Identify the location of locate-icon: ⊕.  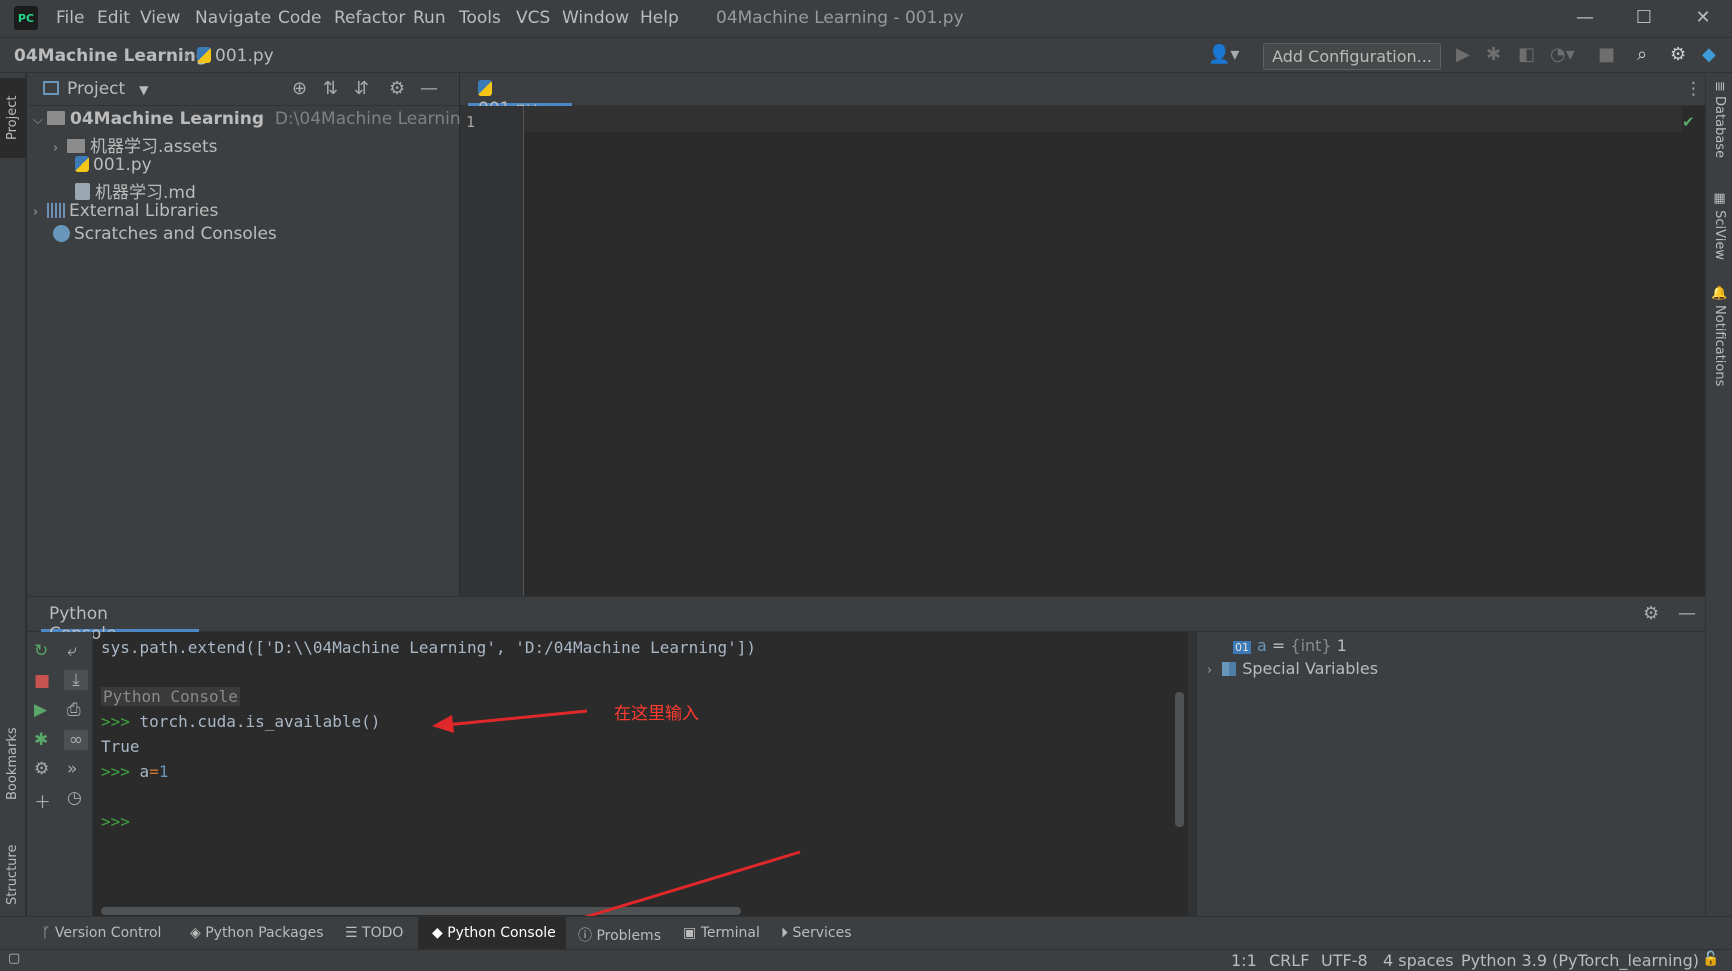
(299, 88).